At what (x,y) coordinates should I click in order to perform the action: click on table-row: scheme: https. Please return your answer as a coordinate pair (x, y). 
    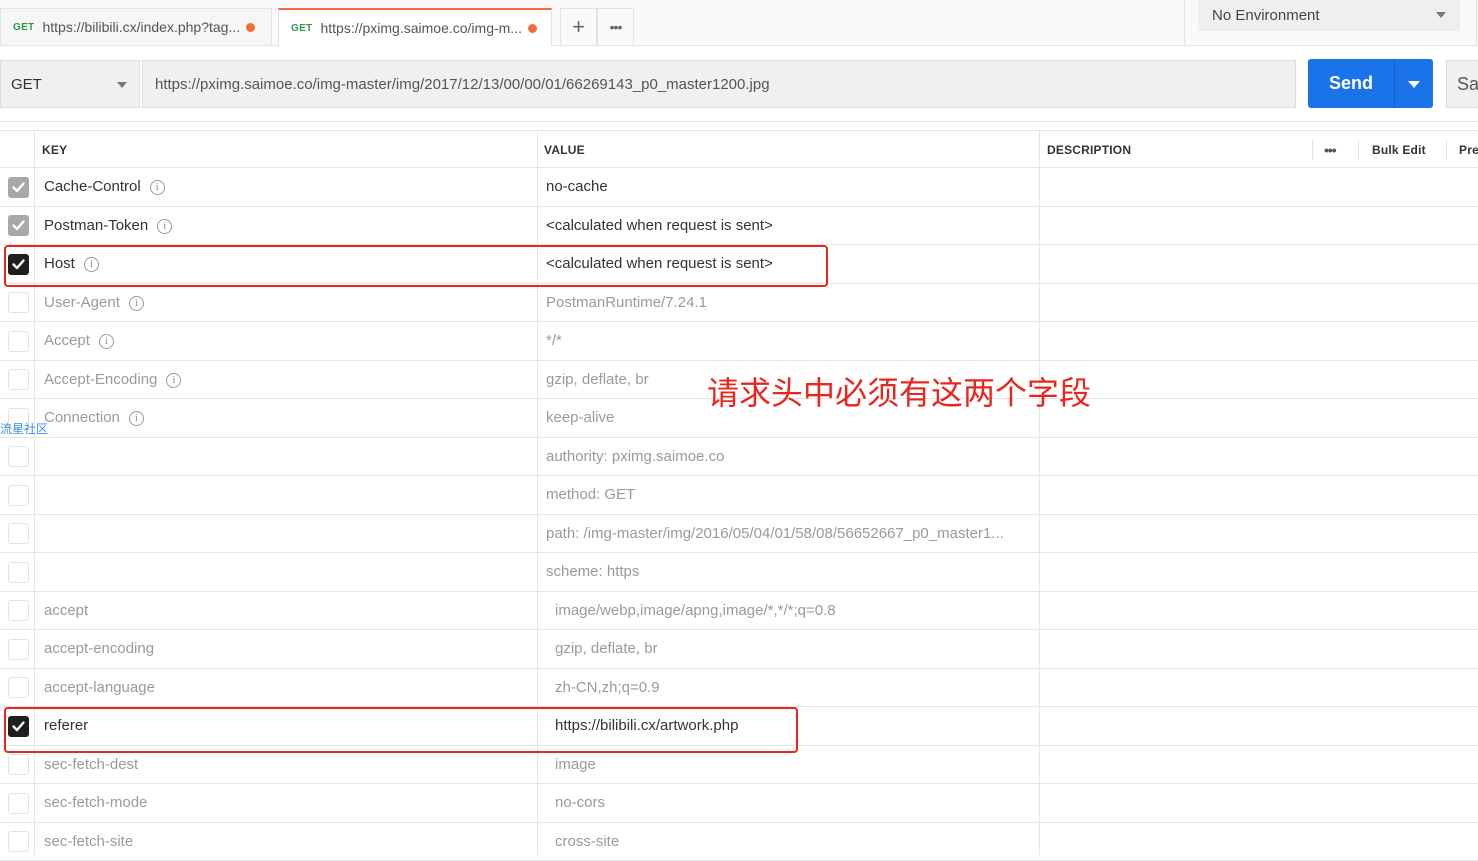
    Looking at the image, I should click on (739, 572).